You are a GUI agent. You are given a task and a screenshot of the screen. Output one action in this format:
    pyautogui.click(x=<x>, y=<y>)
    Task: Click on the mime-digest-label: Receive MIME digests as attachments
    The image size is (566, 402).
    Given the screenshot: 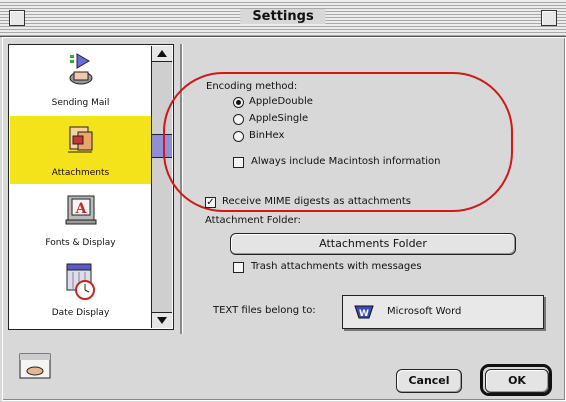 What is the action you would take?
    pyautogui.click(x=316, y=201)
    